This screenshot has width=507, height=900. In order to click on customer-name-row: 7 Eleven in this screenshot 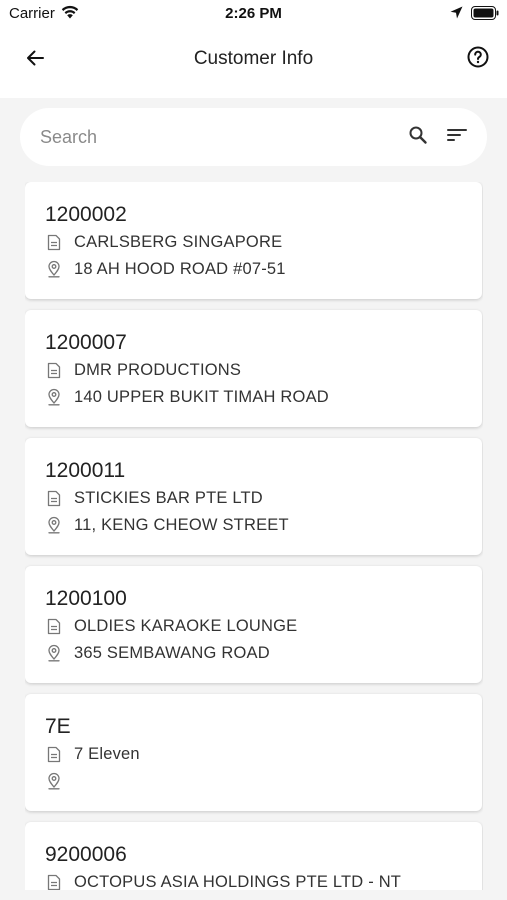, I will do `click(92, 754)`.